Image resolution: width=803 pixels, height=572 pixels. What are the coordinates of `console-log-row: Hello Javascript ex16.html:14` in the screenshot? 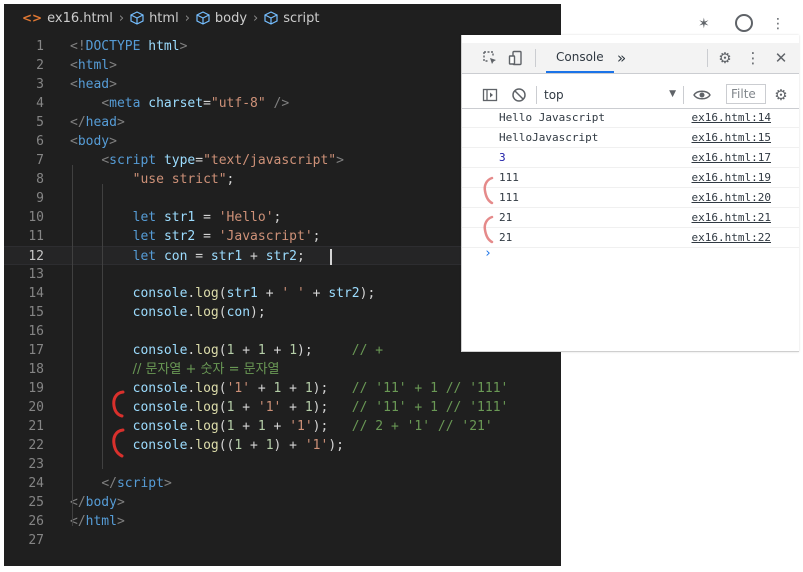 It's located at (630, 118).